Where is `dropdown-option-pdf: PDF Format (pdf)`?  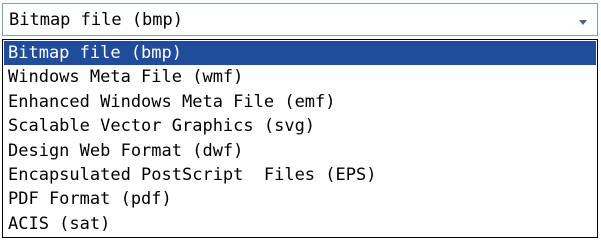
dropdown-option-pdf: PDF Format (pdf) is located at coordinates (300, 199).